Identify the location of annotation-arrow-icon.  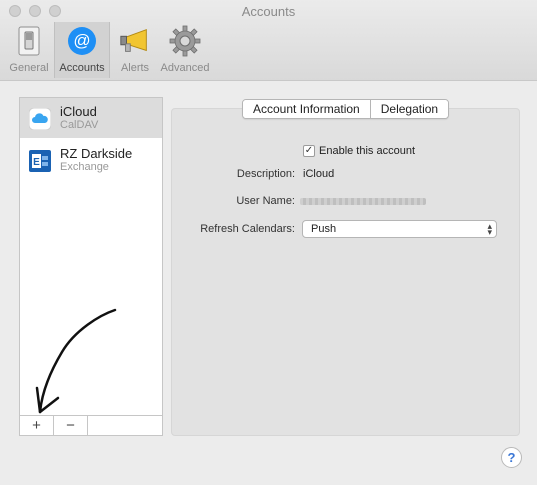
(76, 361).